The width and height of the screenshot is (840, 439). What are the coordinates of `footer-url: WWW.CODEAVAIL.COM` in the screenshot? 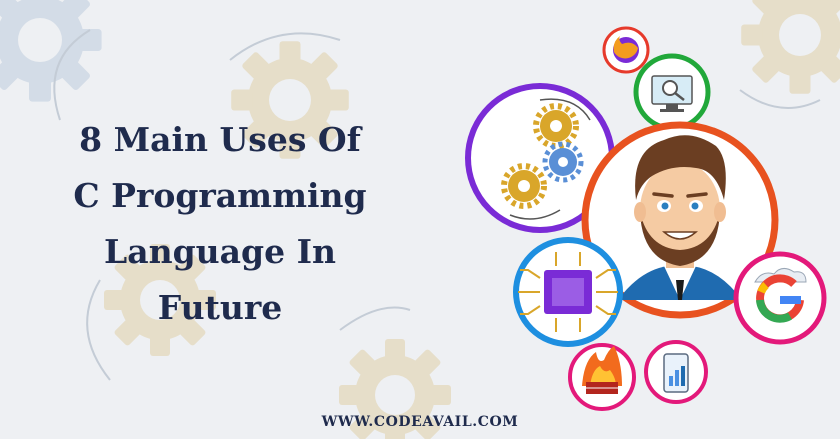 It's located at (420, 422).